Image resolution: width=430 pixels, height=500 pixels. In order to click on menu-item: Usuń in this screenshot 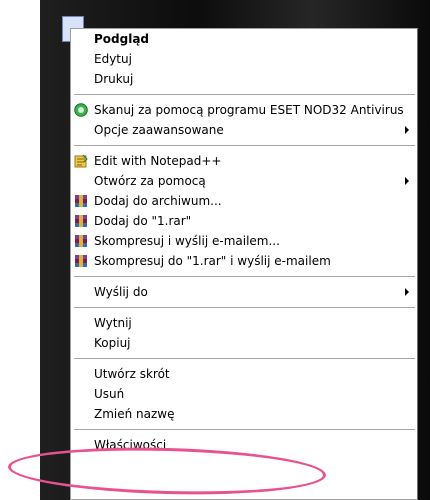, I will do `click(244, 394)`.